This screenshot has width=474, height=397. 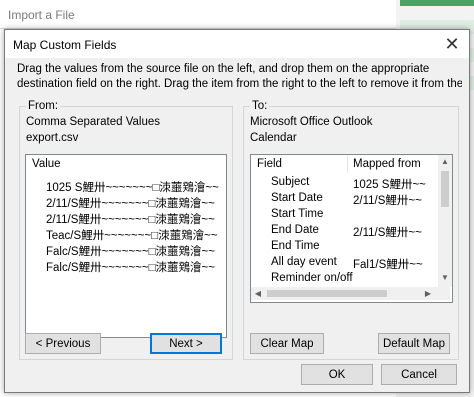 What do you see at coordinates (132, 234) in the screenshot?
I see `list-item: Teac/S鯉卅~~~~~~~□洓蘁䳫澮~~` at bounding box center [132, 234].